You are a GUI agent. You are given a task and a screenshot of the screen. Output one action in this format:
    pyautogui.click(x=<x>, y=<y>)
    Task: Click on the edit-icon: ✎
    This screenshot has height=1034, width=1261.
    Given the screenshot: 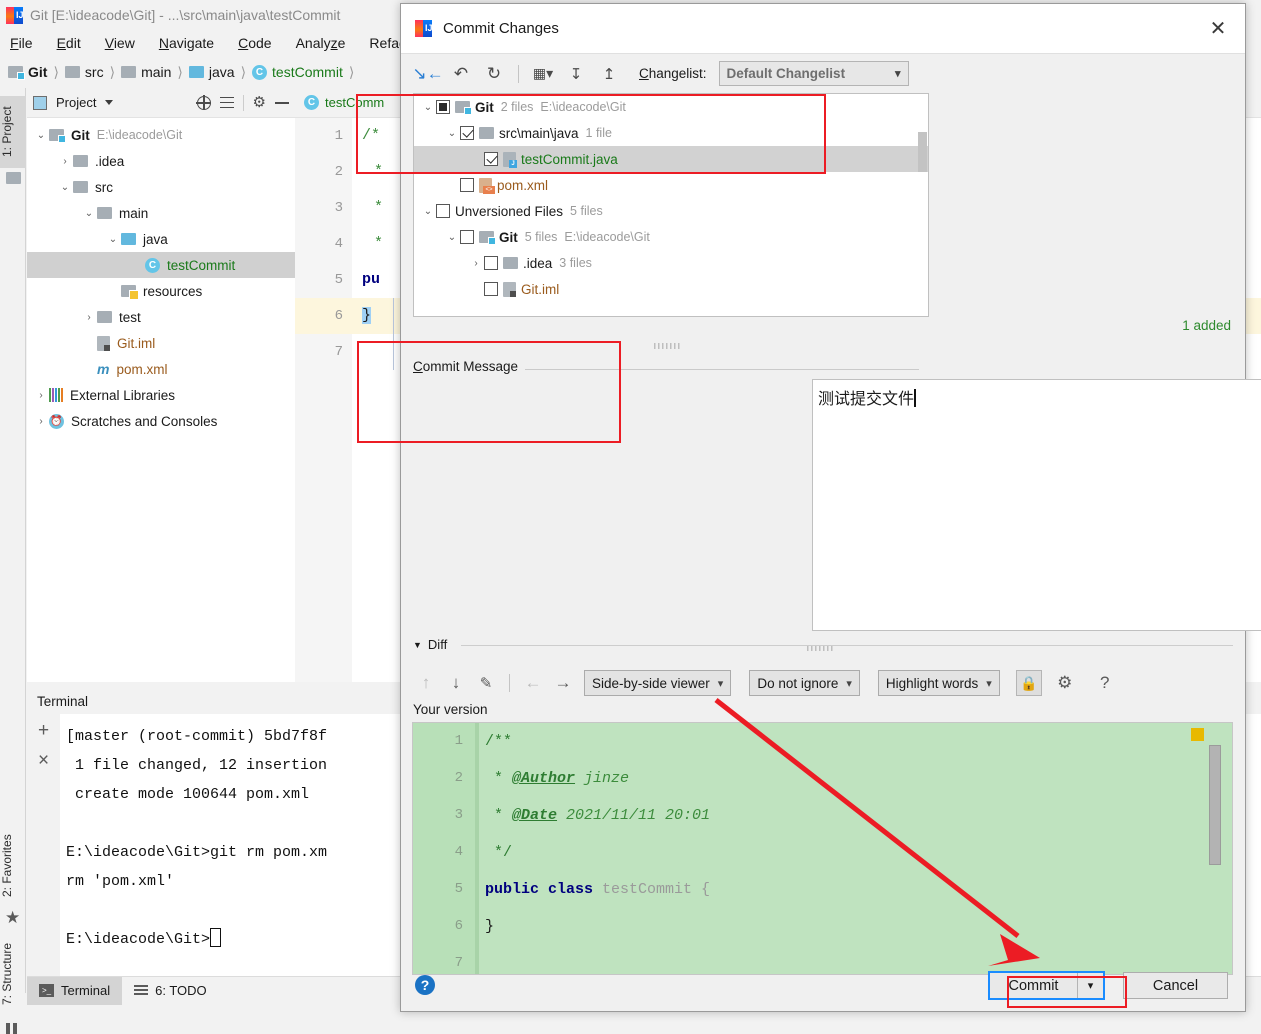 What is the action you would take?
    pyautogui.click(x=486, y=683)
    